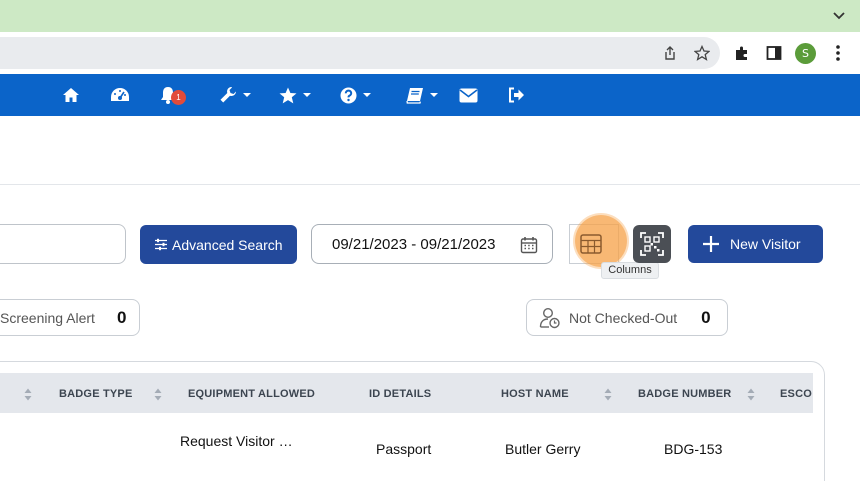 The width and height of the screenshot is (860, 481). What do you see at coordinates (63, 244) in the screenshot?
I see `search-input` at bounding box center [63, 244].